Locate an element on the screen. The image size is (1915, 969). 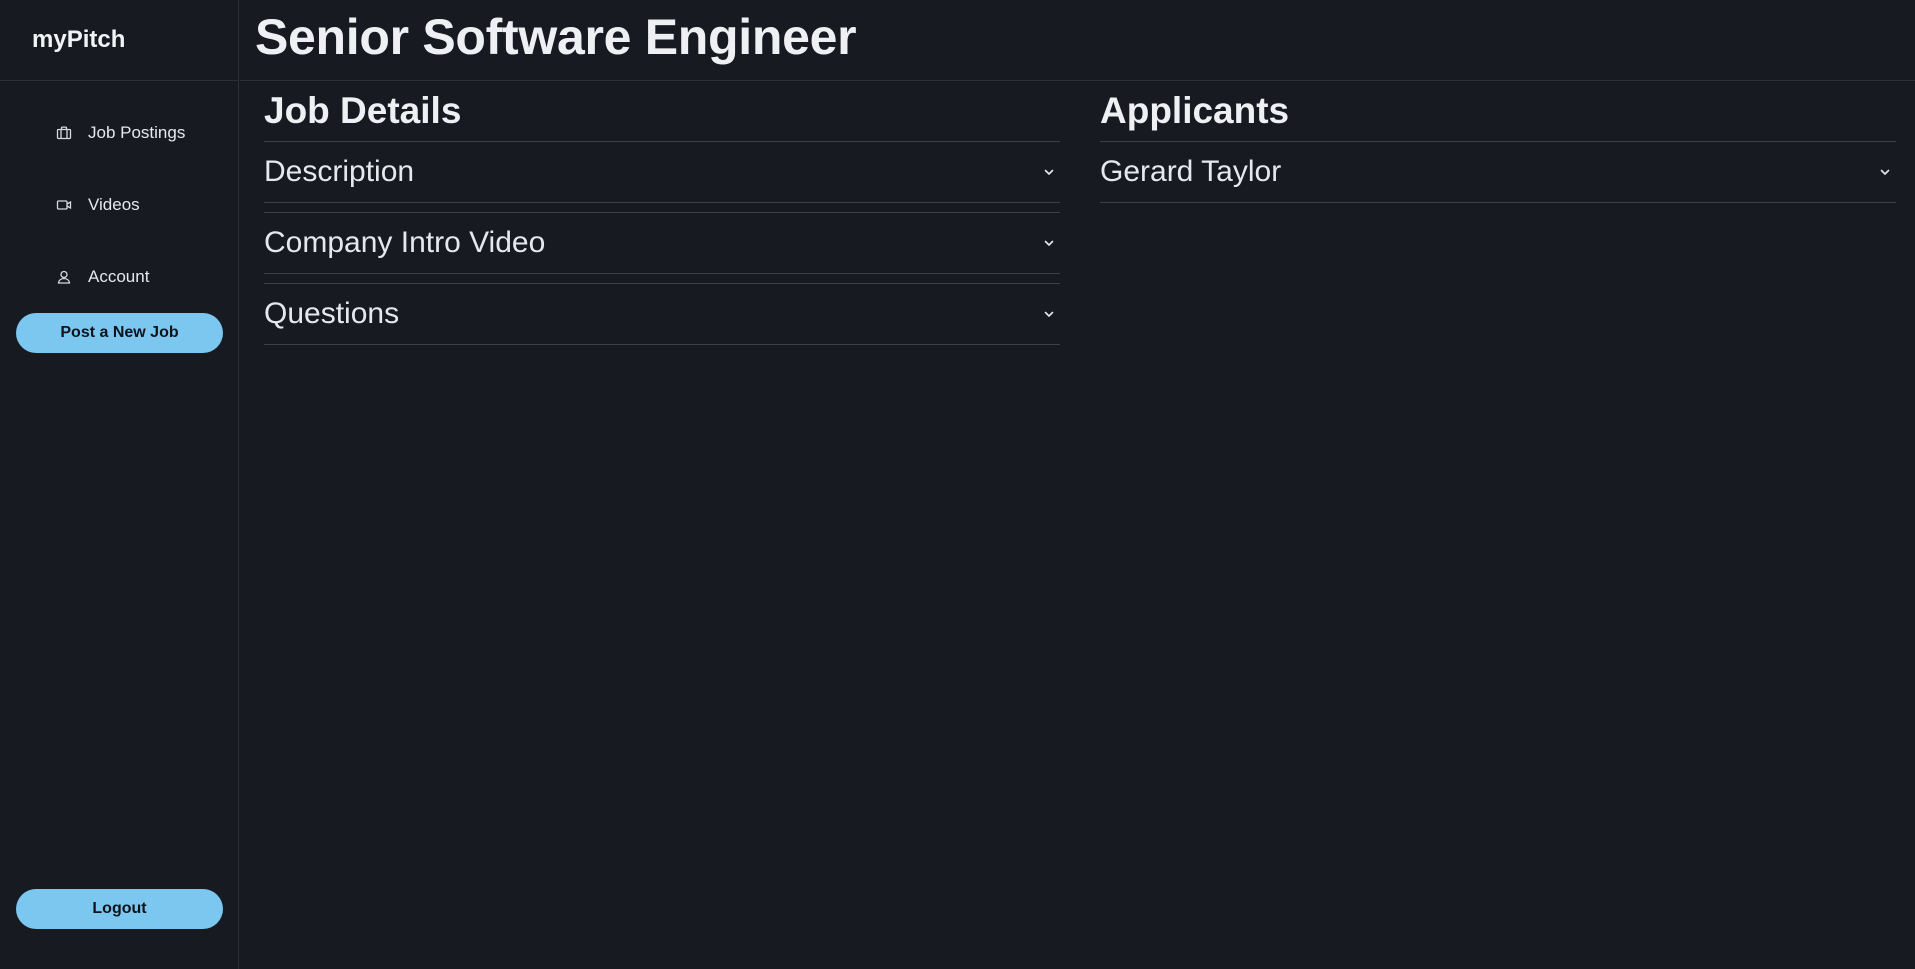
briefcase-icon is located at coordinates (64, 133).